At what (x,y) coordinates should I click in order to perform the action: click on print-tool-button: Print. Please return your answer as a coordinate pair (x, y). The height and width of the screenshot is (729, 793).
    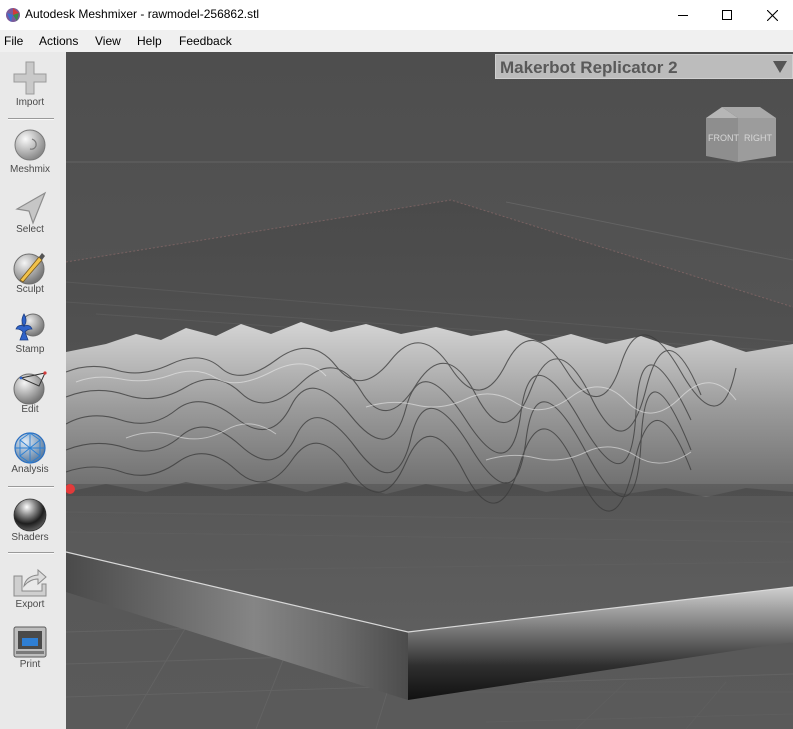
    Looking at the image, I should click on (30, 654).